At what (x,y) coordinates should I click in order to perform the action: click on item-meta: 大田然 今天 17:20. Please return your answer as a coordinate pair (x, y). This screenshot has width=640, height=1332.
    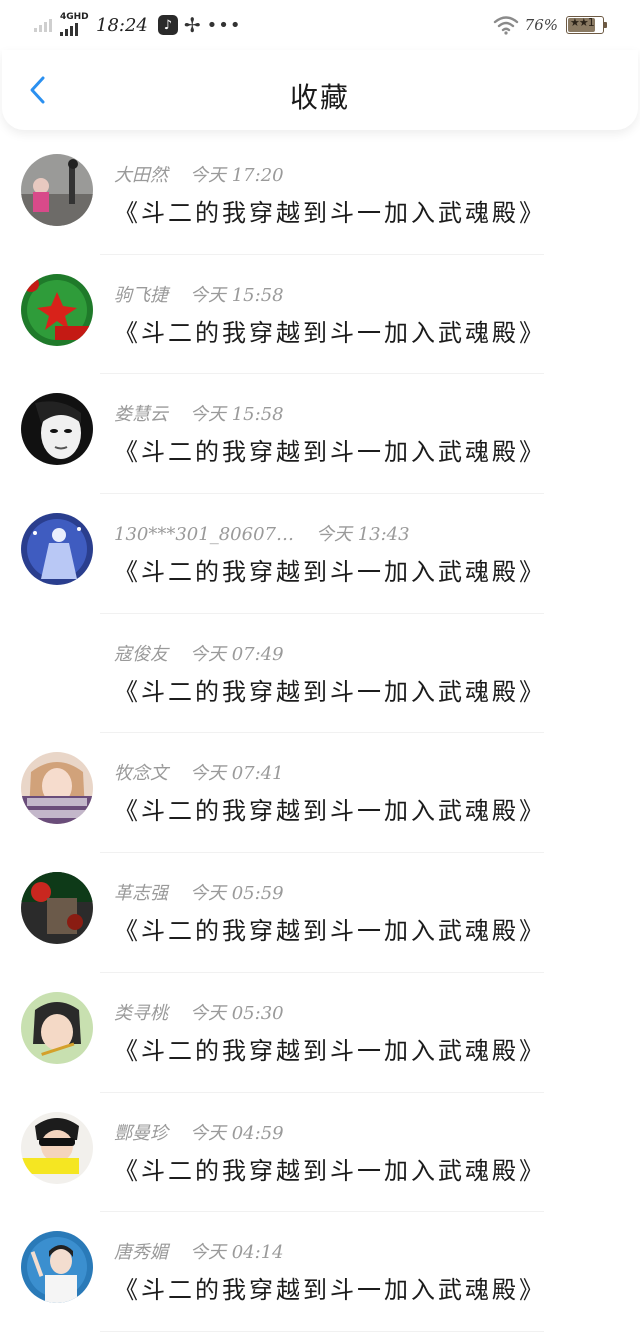
    Looking at the image, I should click on (199, 174).